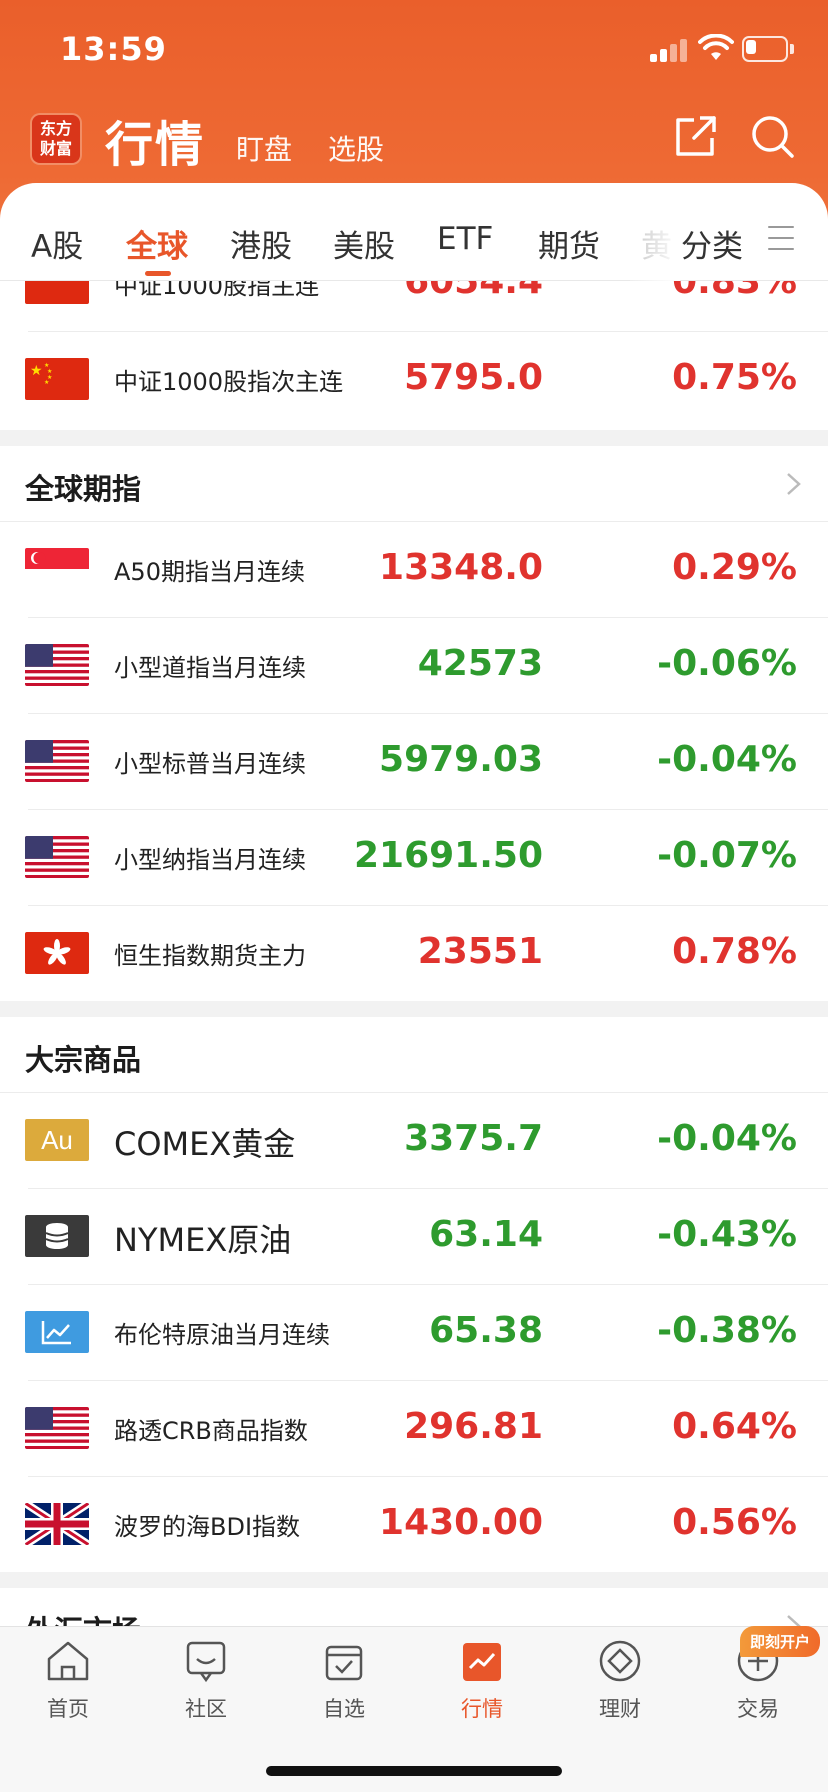 The width and height of the screenshot is (828, 1792). What do you see at coordinates (207, 1527) in the screenshot?
I see `item-name: 波罗的海BDI指数` at bounding box center [207, 1527].